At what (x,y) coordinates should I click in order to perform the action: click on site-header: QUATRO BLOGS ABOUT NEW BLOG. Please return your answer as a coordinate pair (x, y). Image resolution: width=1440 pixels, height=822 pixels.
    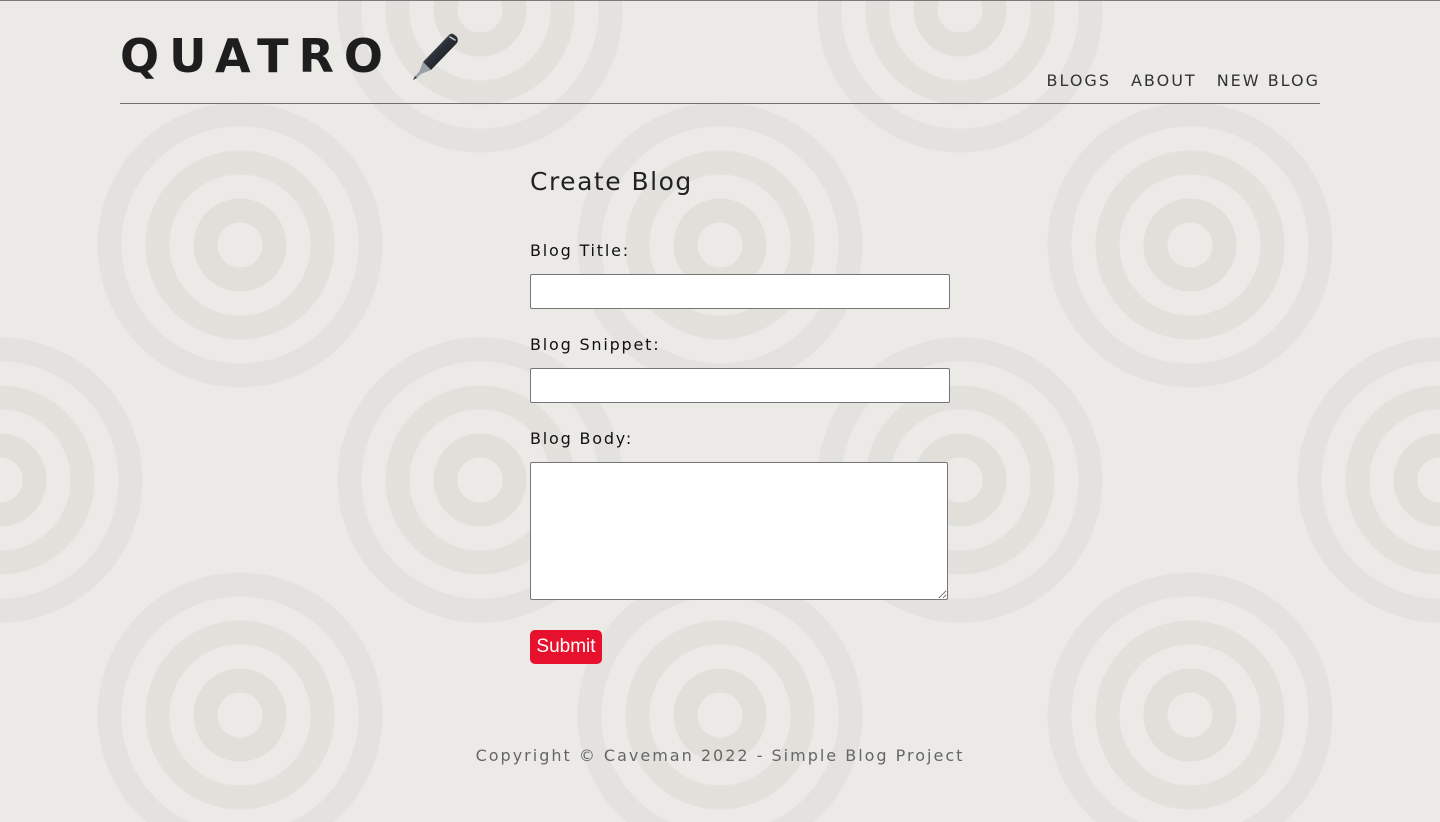
    Looking at the image, I should click on (720, 52).